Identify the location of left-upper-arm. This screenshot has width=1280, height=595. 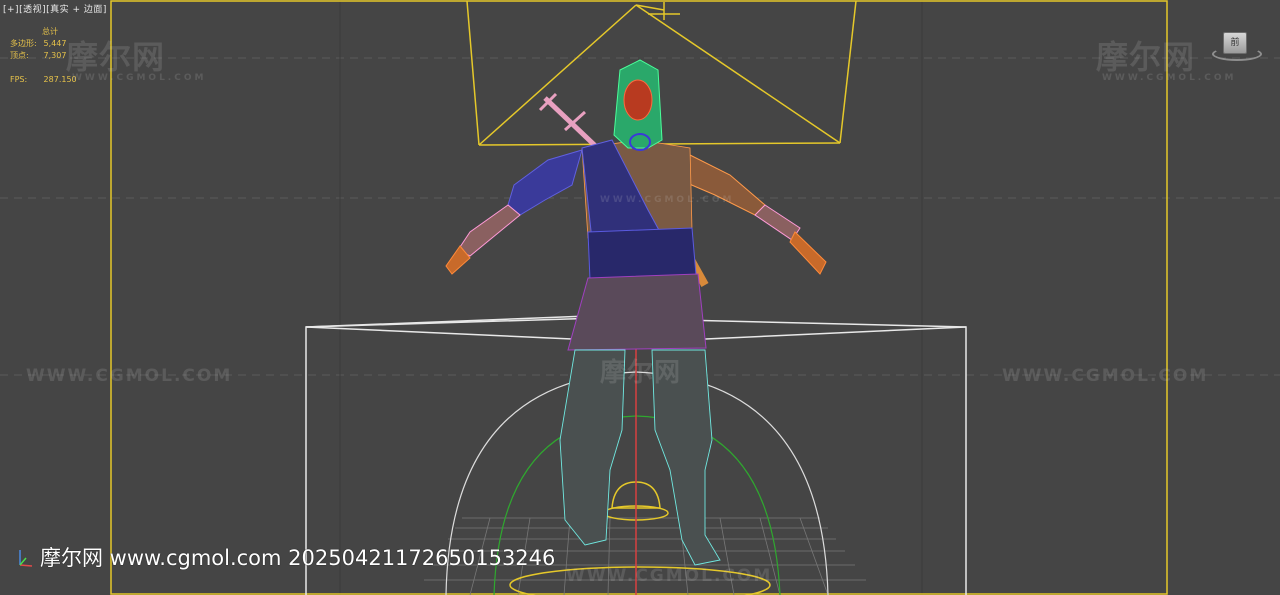
(545, 182).